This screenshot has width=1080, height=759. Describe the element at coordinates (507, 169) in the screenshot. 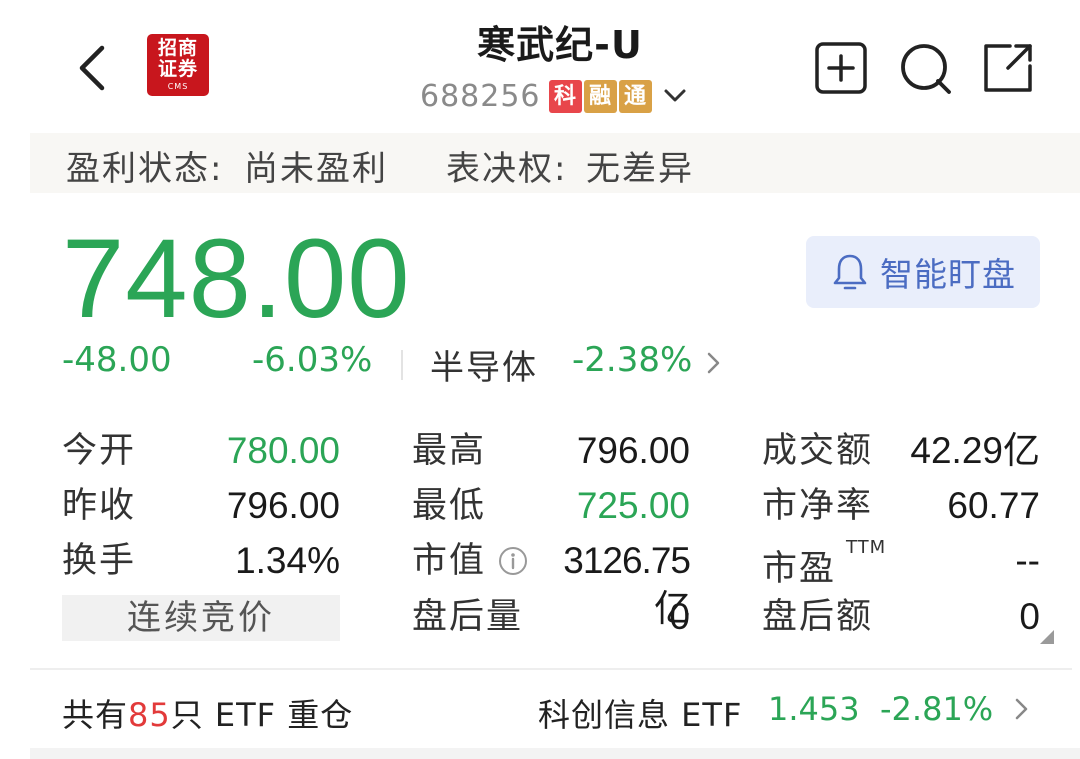

I see `voting-rights-label: 表决权:` at that location.